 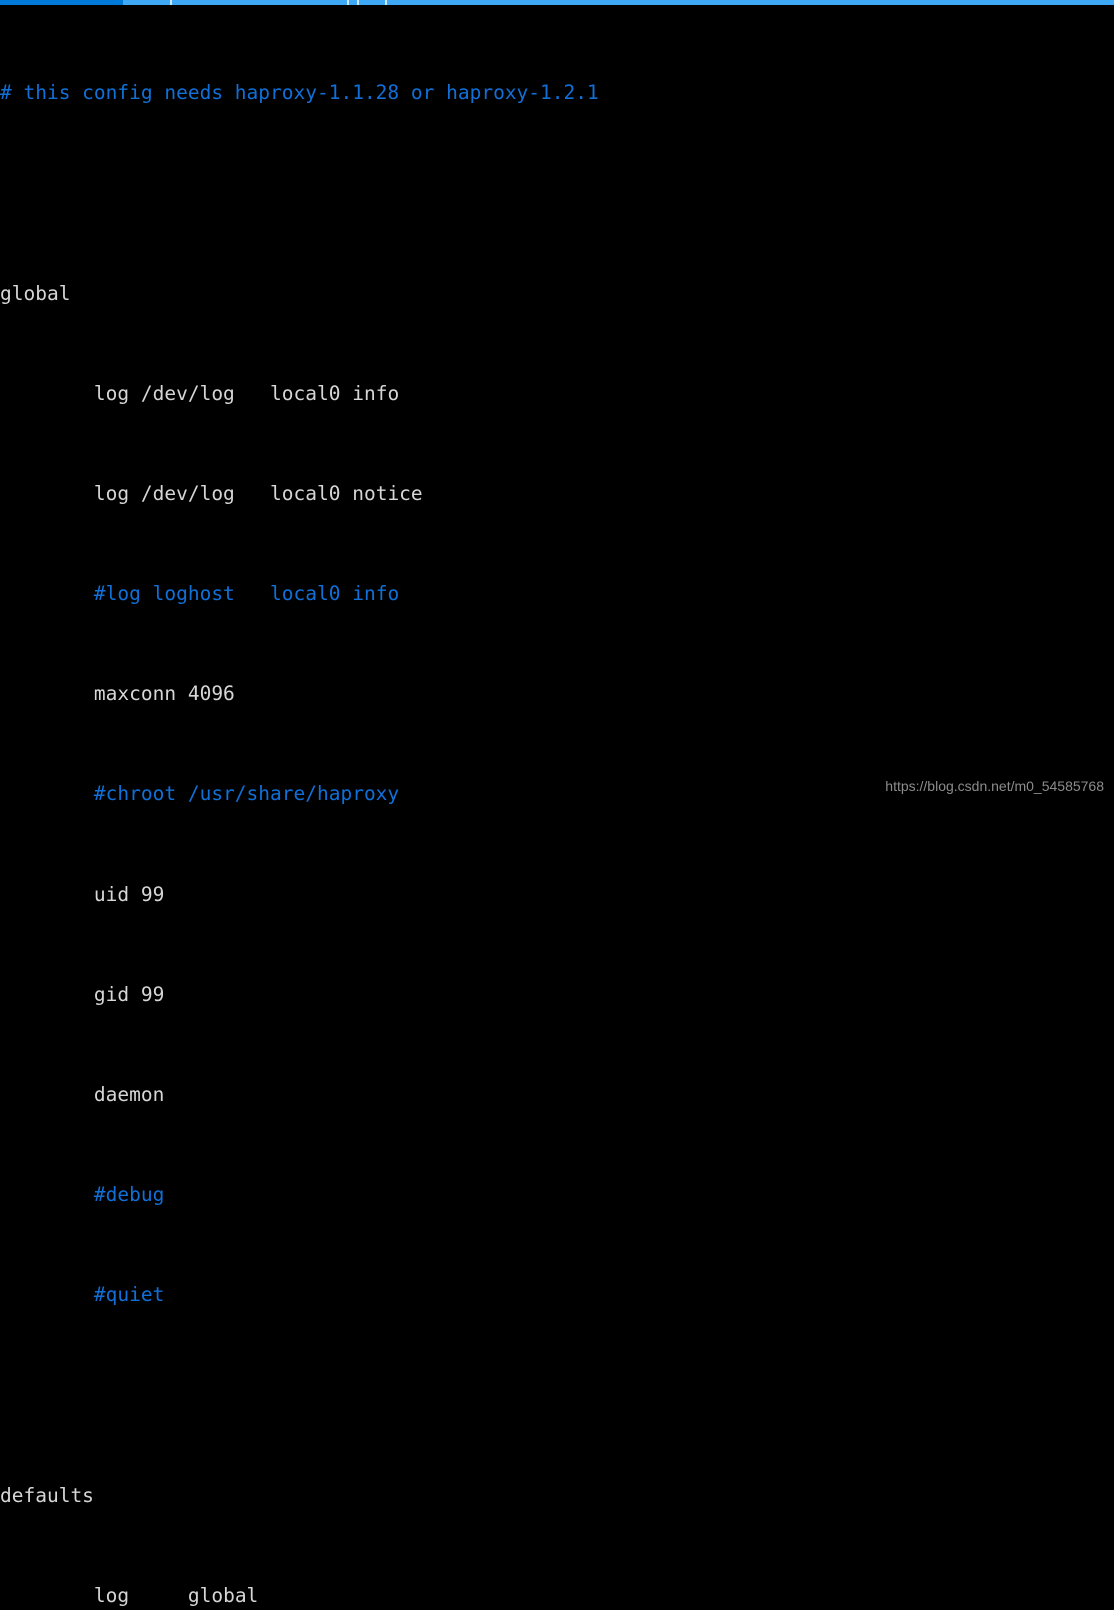 I want to click on code-line-13: #quiet, so click(x=557, y=1294).